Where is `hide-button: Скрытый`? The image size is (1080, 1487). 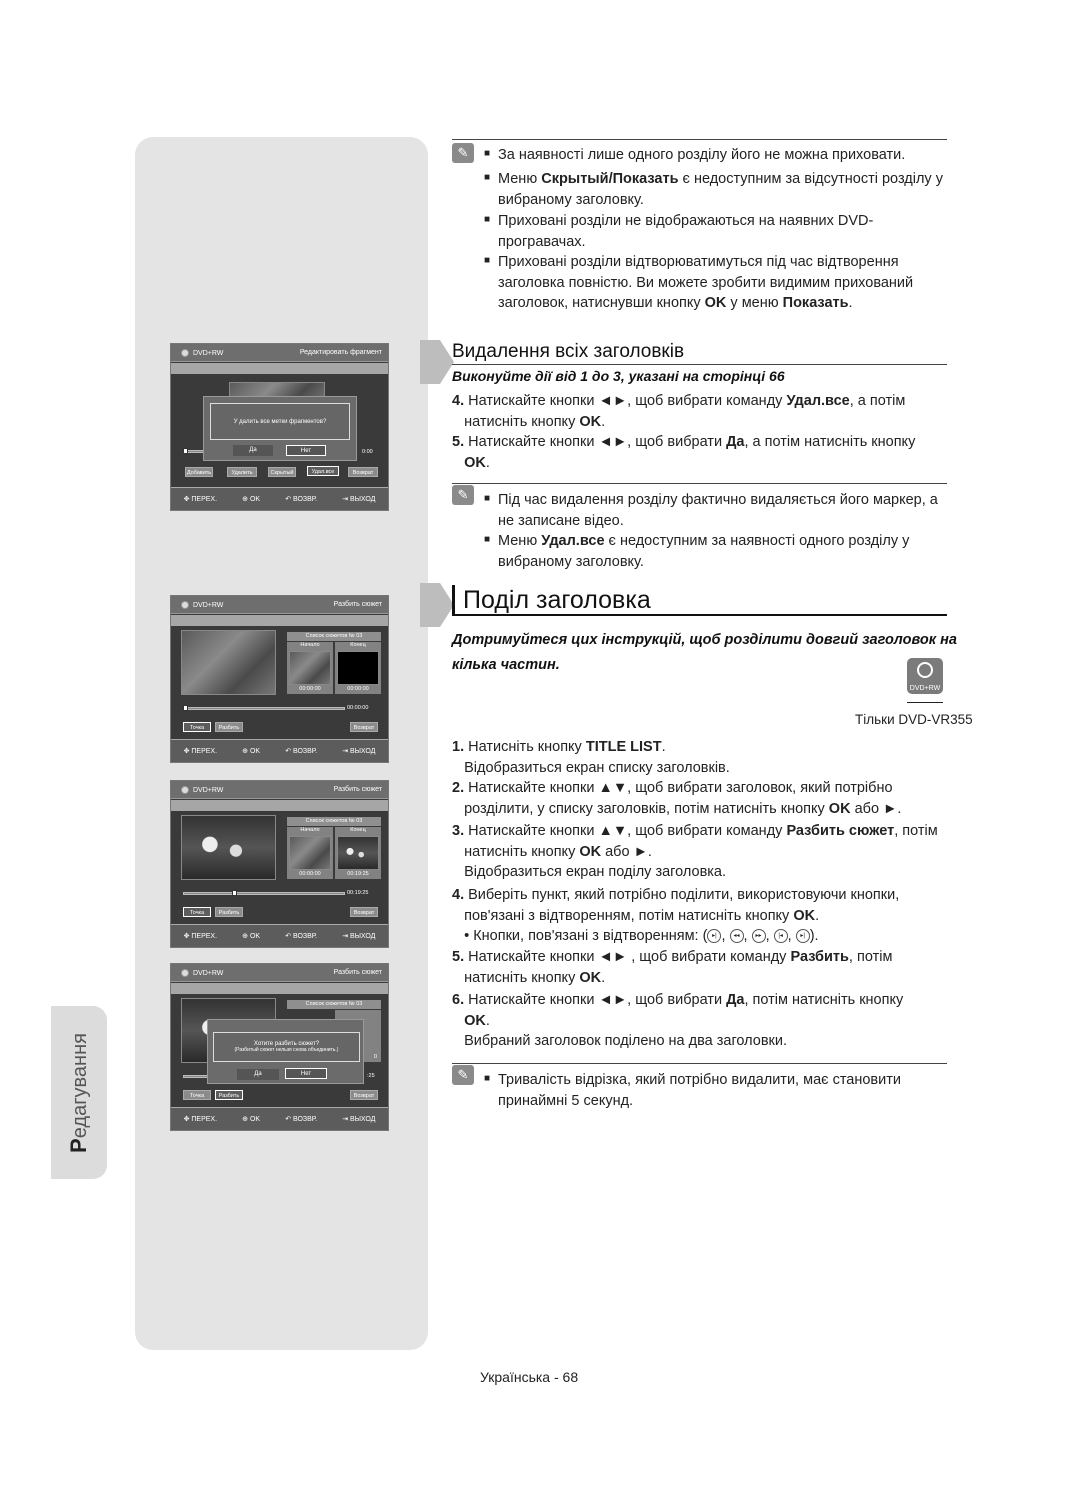
hide-button: Скрытый is located at coordinates (282, 472).